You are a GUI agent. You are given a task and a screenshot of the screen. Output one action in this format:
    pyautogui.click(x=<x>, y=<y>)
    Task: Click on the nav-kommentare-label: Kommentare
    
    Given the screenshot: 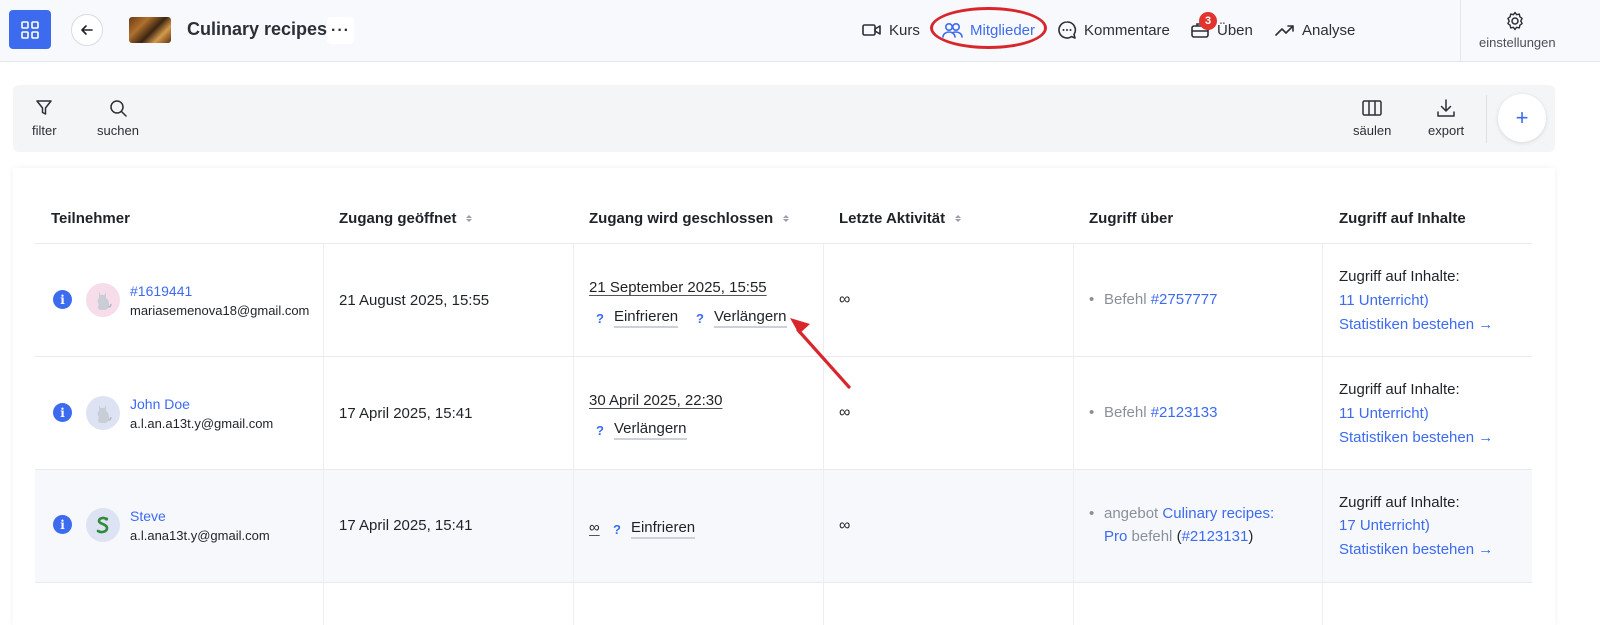 What is the action you would take?
    pyautogui.click(x=1127, y=30)
    